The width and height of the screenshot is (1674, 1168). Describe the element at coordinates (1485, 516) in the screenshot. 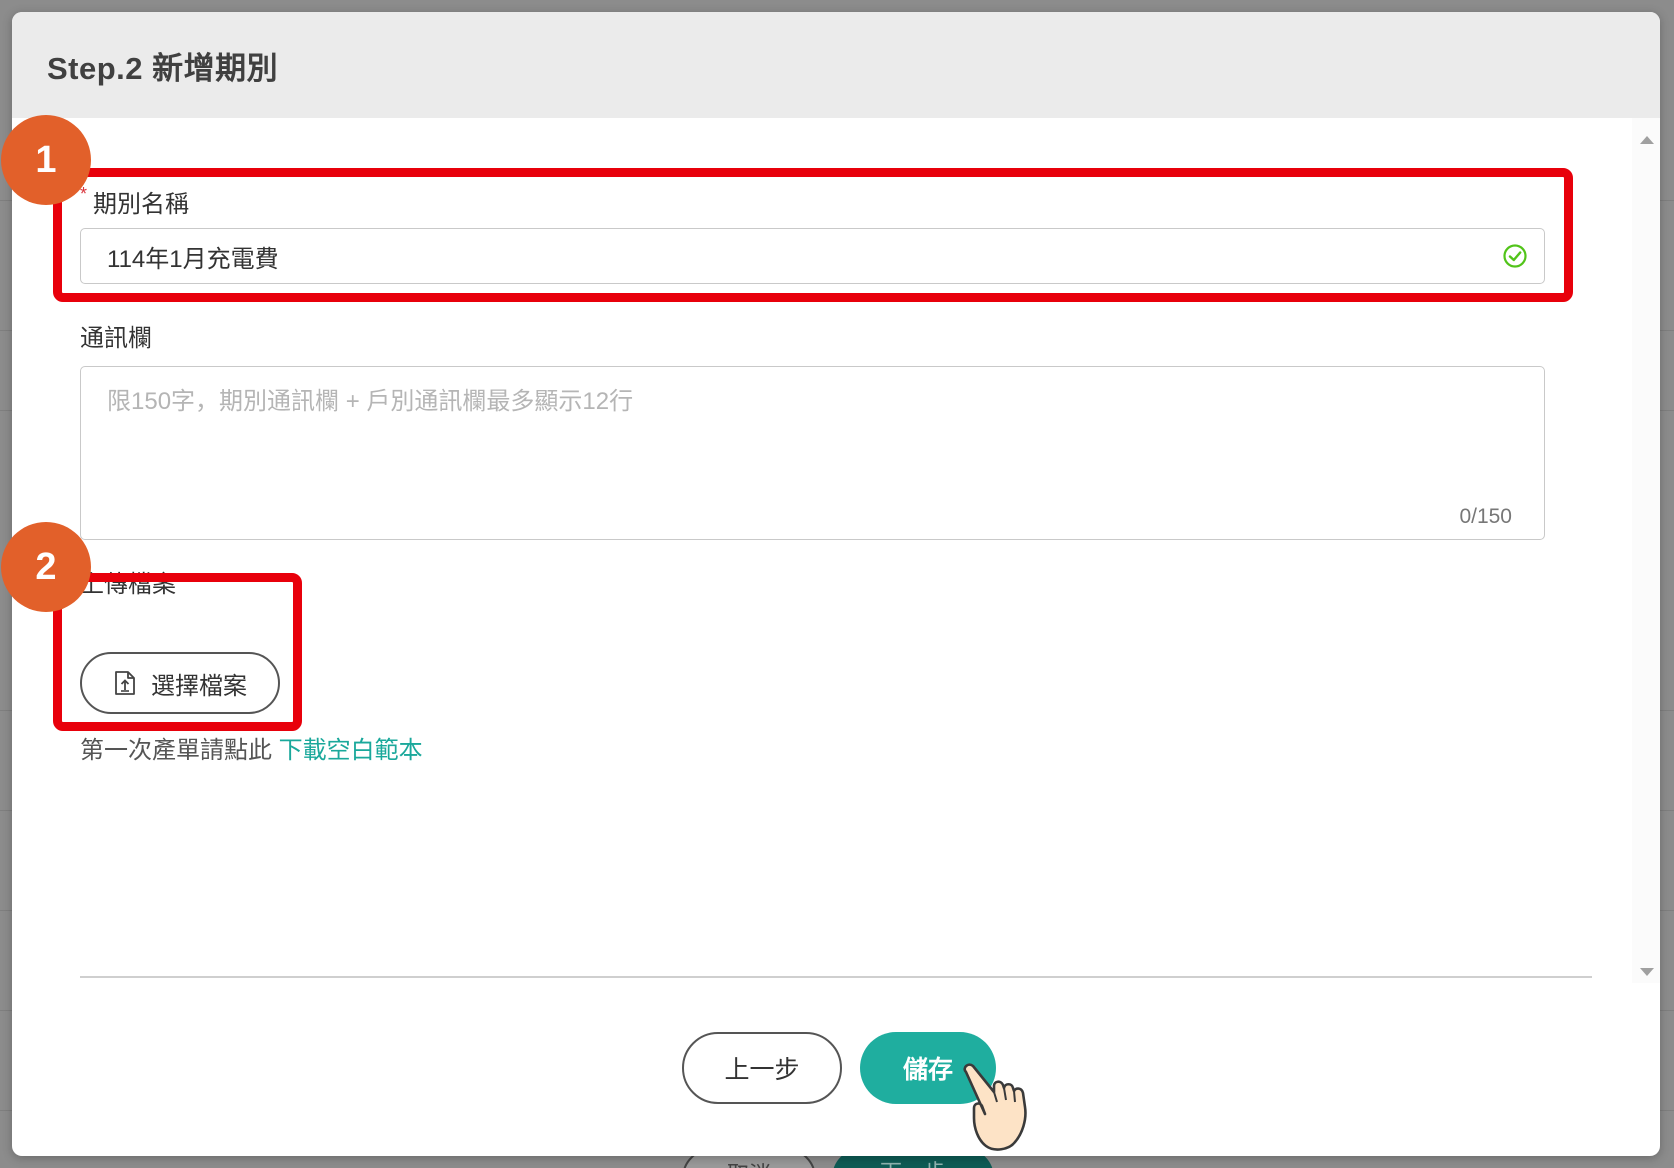

I see `character-counter: 0/150` at that location.